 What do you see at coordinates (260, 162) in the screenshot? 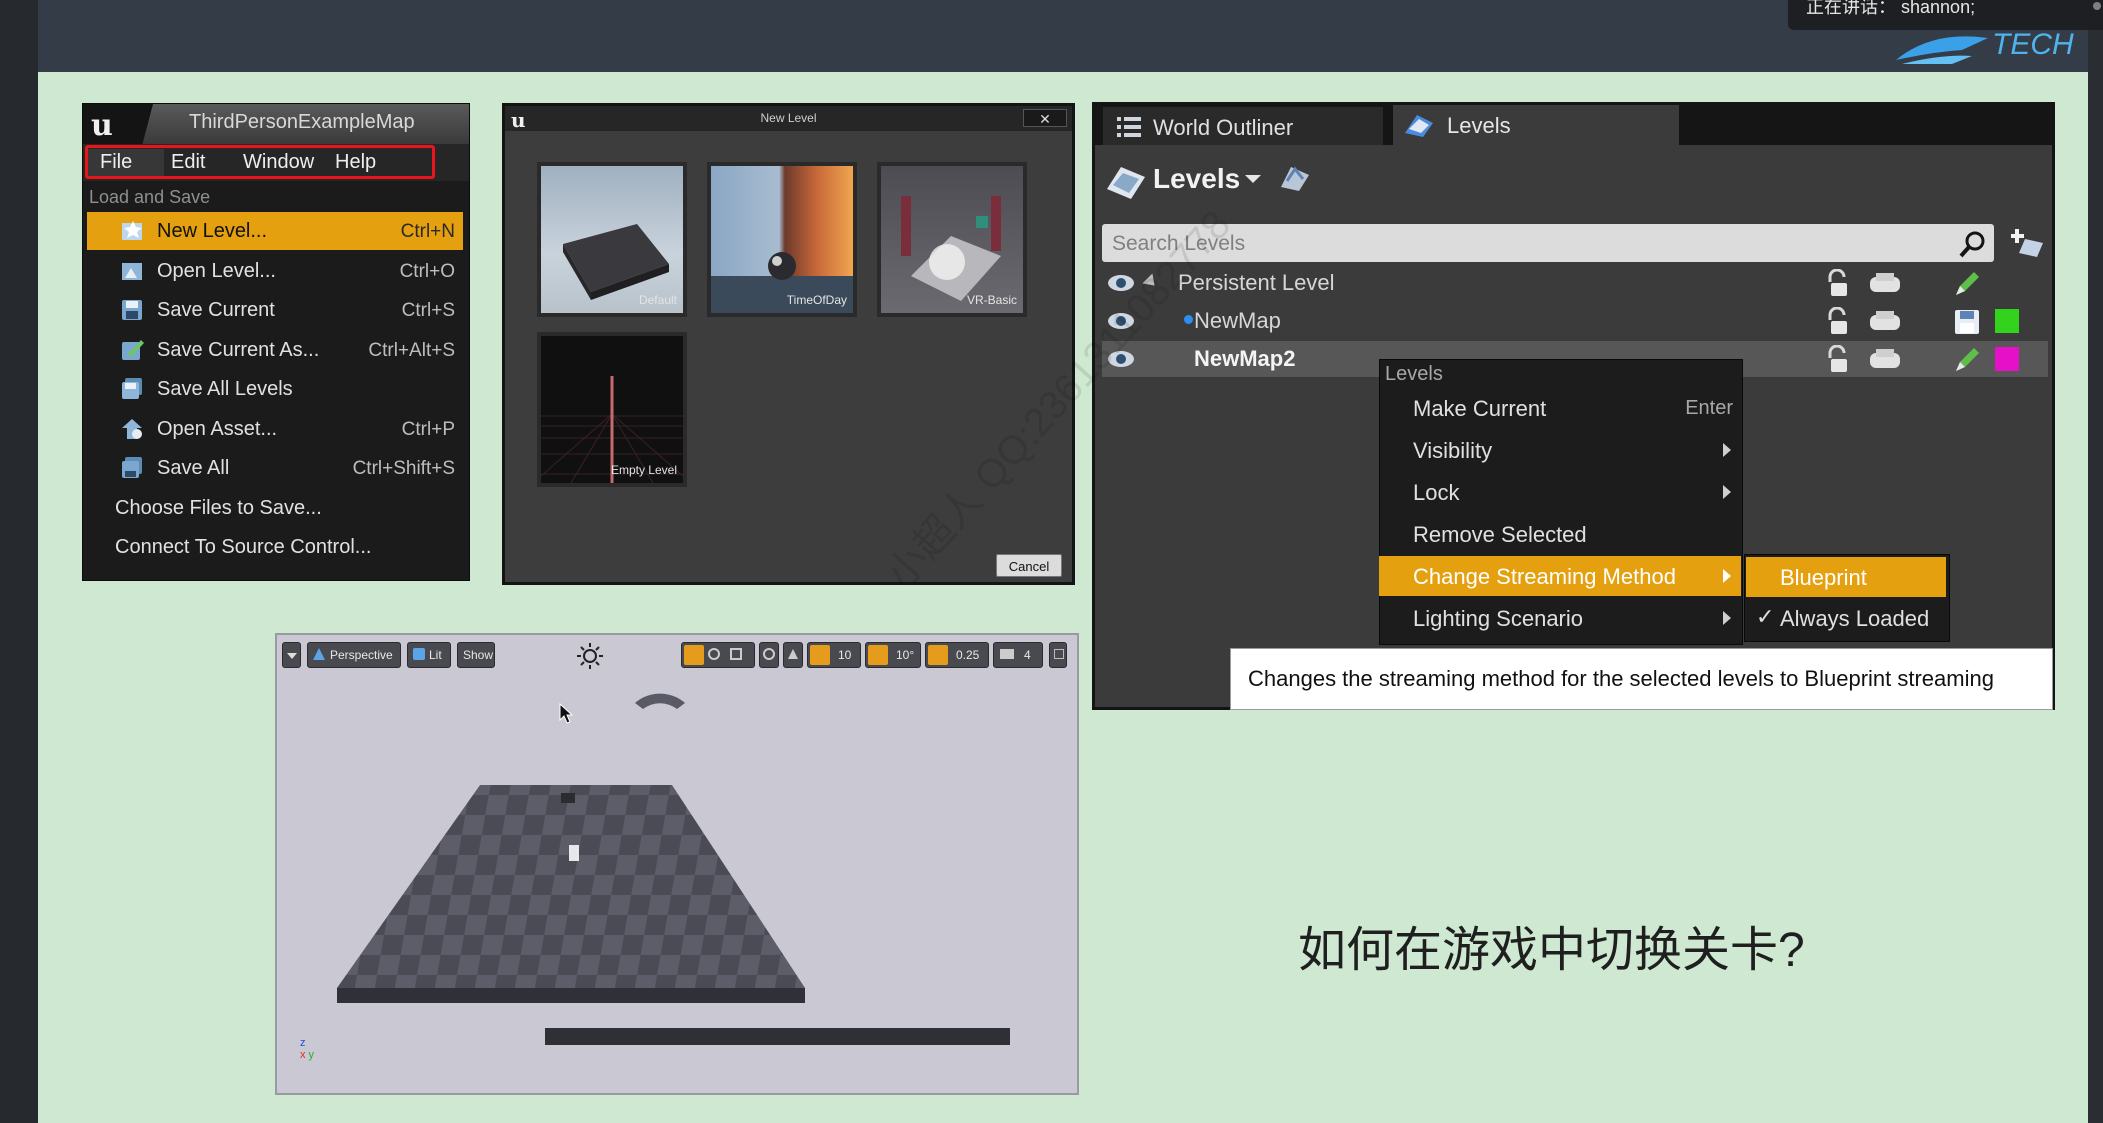
I see `red-highlight-box` at bounding box center [260, 162].